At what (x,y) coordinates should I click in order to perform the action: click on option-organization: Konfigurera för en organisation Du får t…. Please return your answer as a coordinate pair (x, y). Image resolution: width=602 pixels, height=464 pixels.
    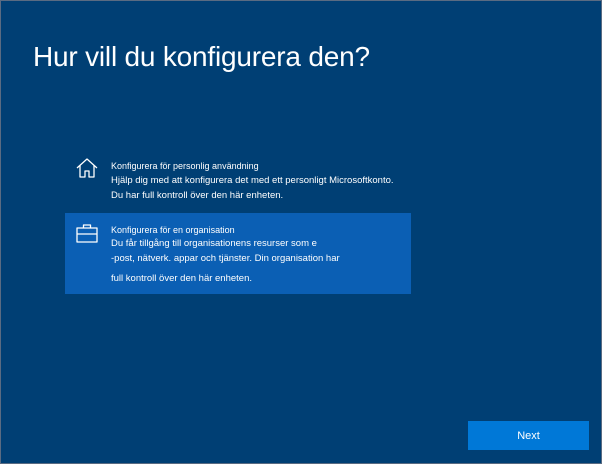
    Looking at the image, I should click on (238, 253).